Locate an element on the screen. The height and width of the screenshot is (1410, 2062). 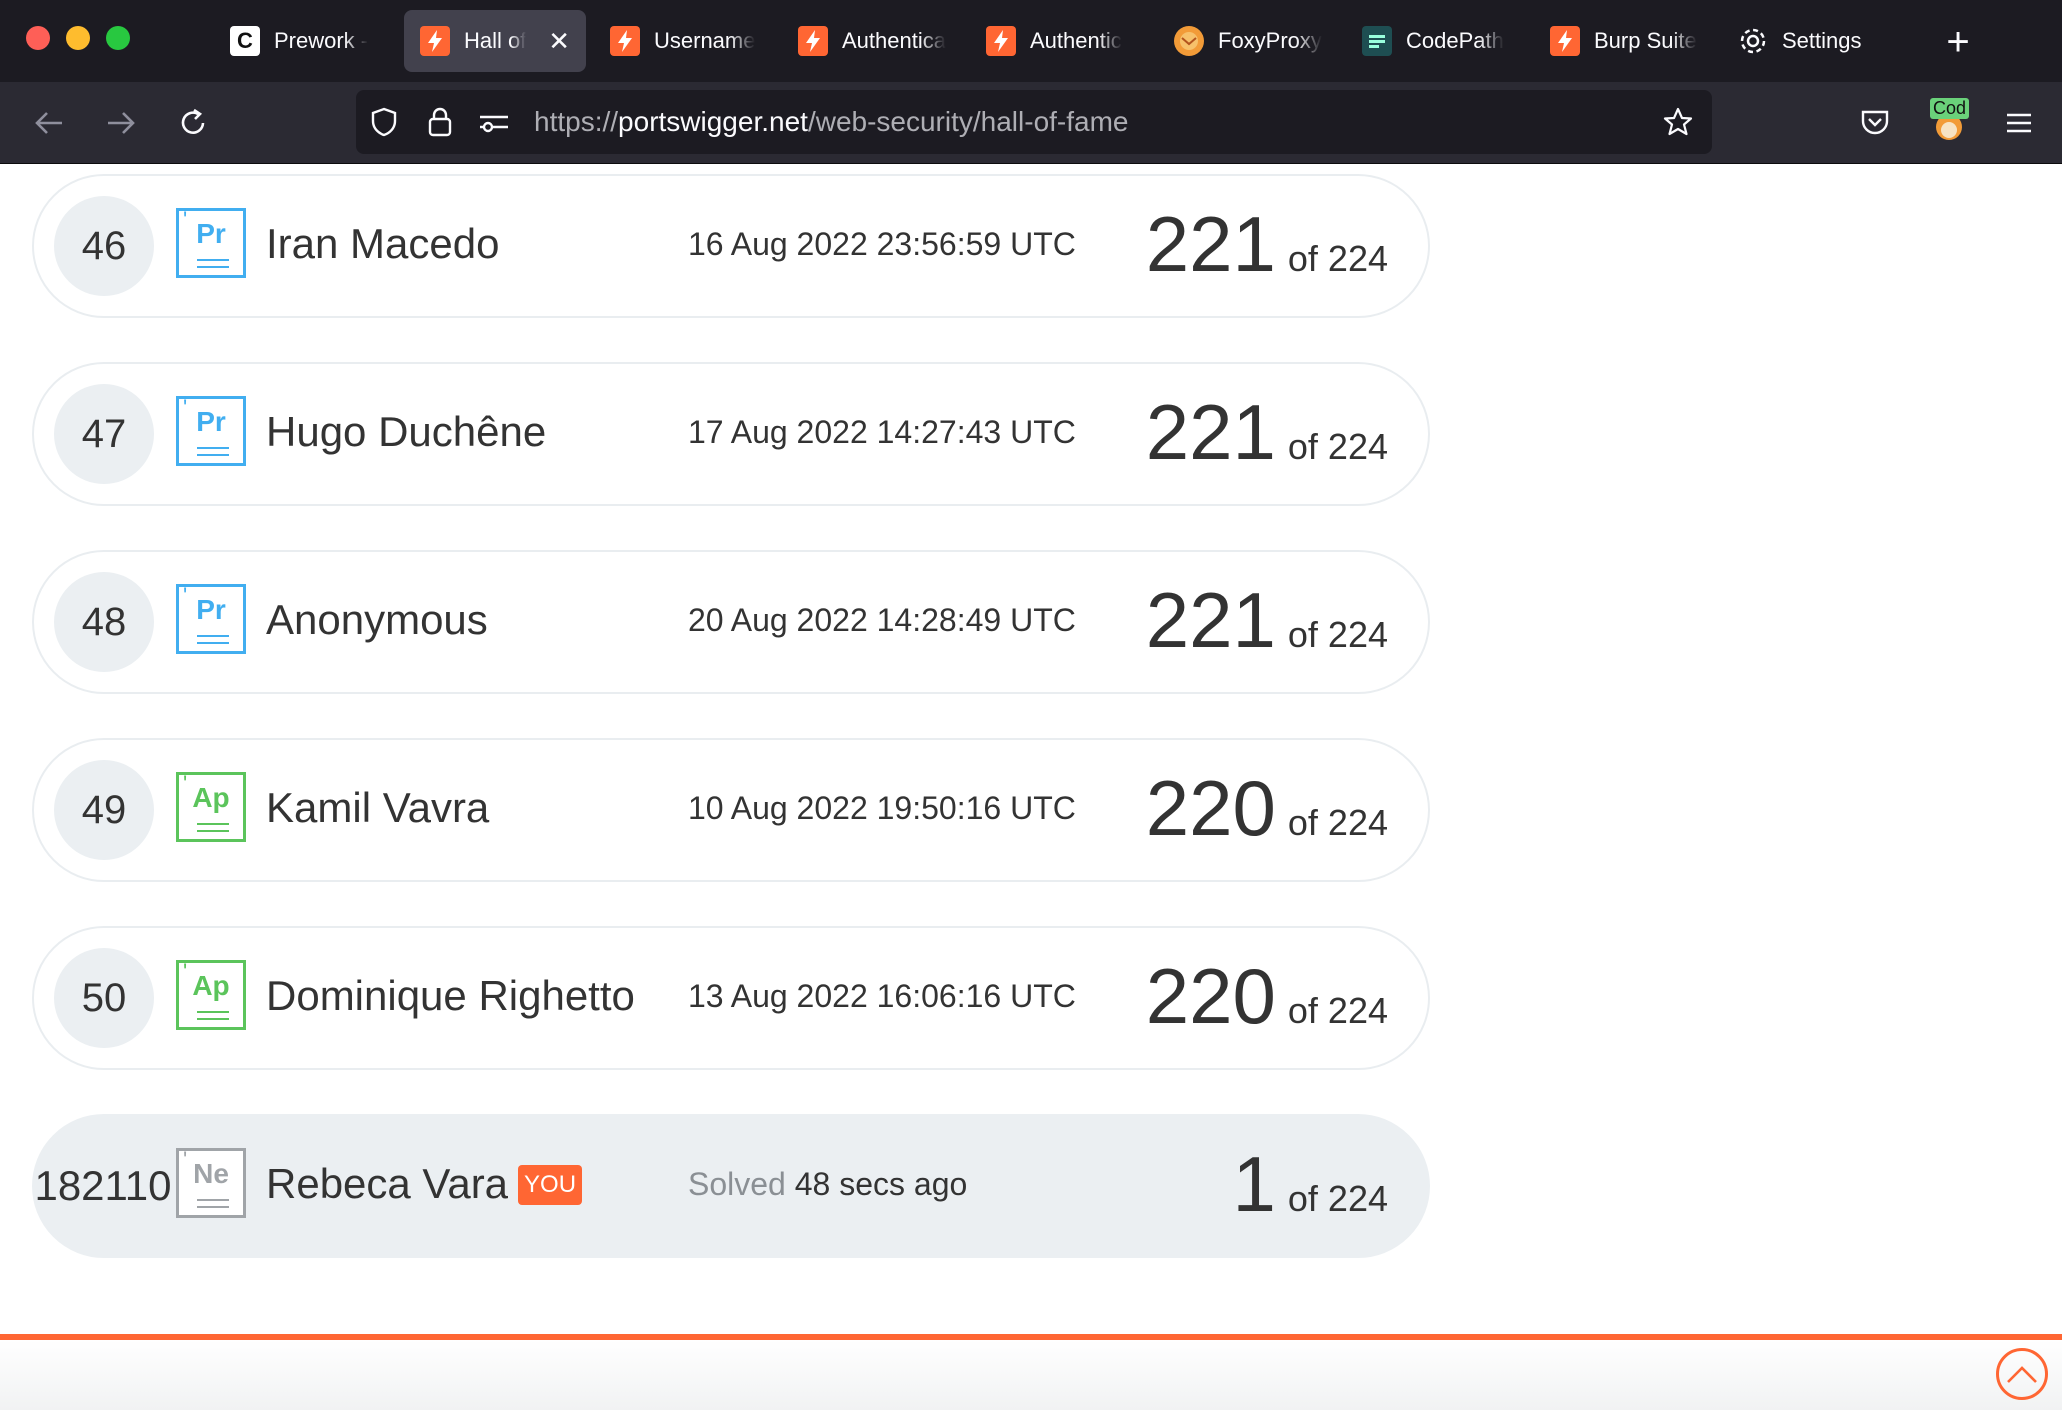
user-name: Iran Macedo is located at coordinates (383, 243).